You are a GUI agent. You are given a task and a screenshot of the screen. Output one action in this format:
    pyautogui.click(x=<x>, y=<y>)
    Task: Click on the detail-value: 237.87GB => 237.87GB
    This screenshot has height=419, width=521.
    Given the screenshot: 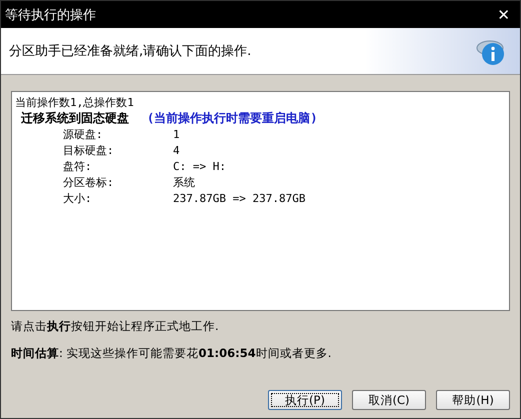 What is the action you would take?
    pyautogui.click(x=239, y=198)
    